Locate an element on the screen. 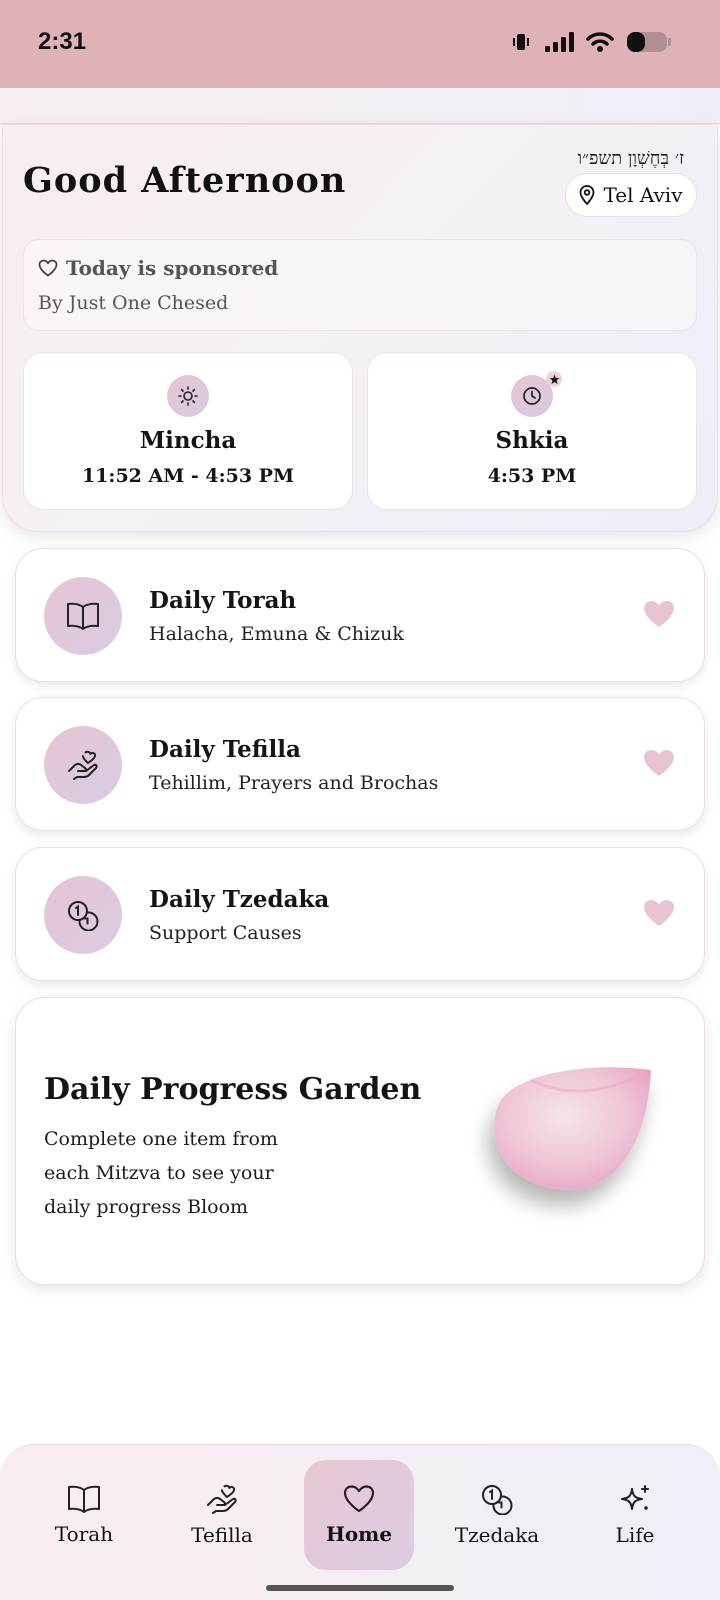  daily-torah-subtitle: Halacha, Emuna & Chizuk is located at coordinates (276, 634).